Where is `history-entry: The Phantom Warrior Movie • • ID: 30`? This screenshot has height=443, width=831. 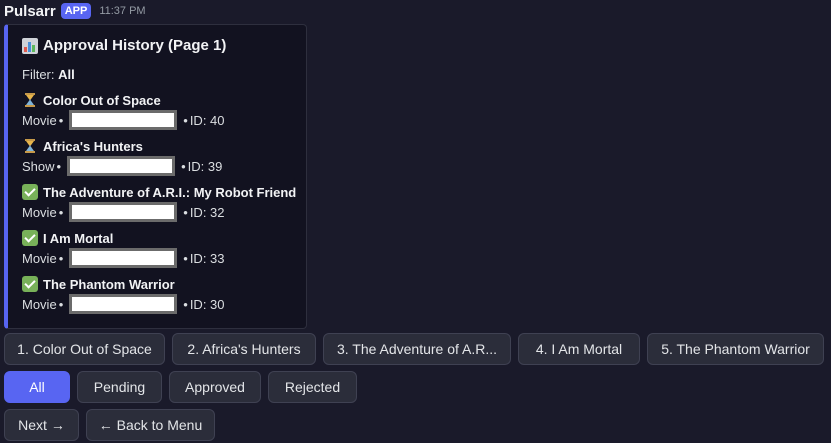
history-entry: The Phantom Warrior Movie • • ID: 30 is located at coordinates (123, 294).